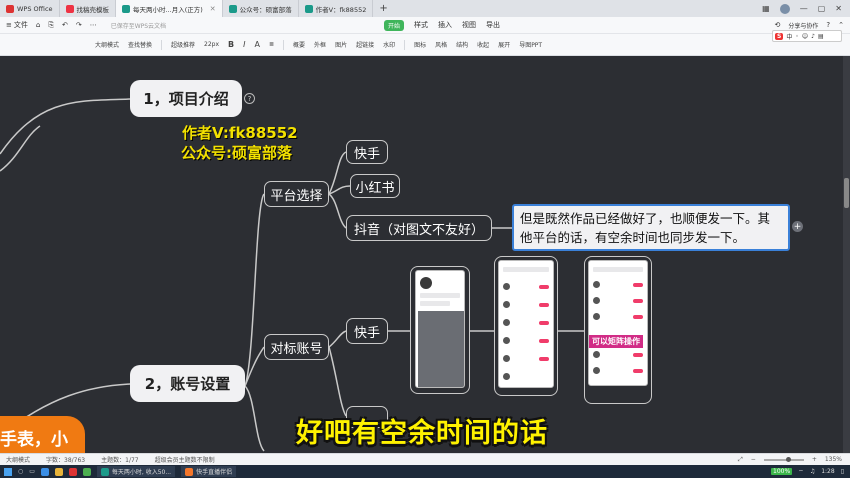  I want to click on volume-icon: ♫, so click(812, 471).